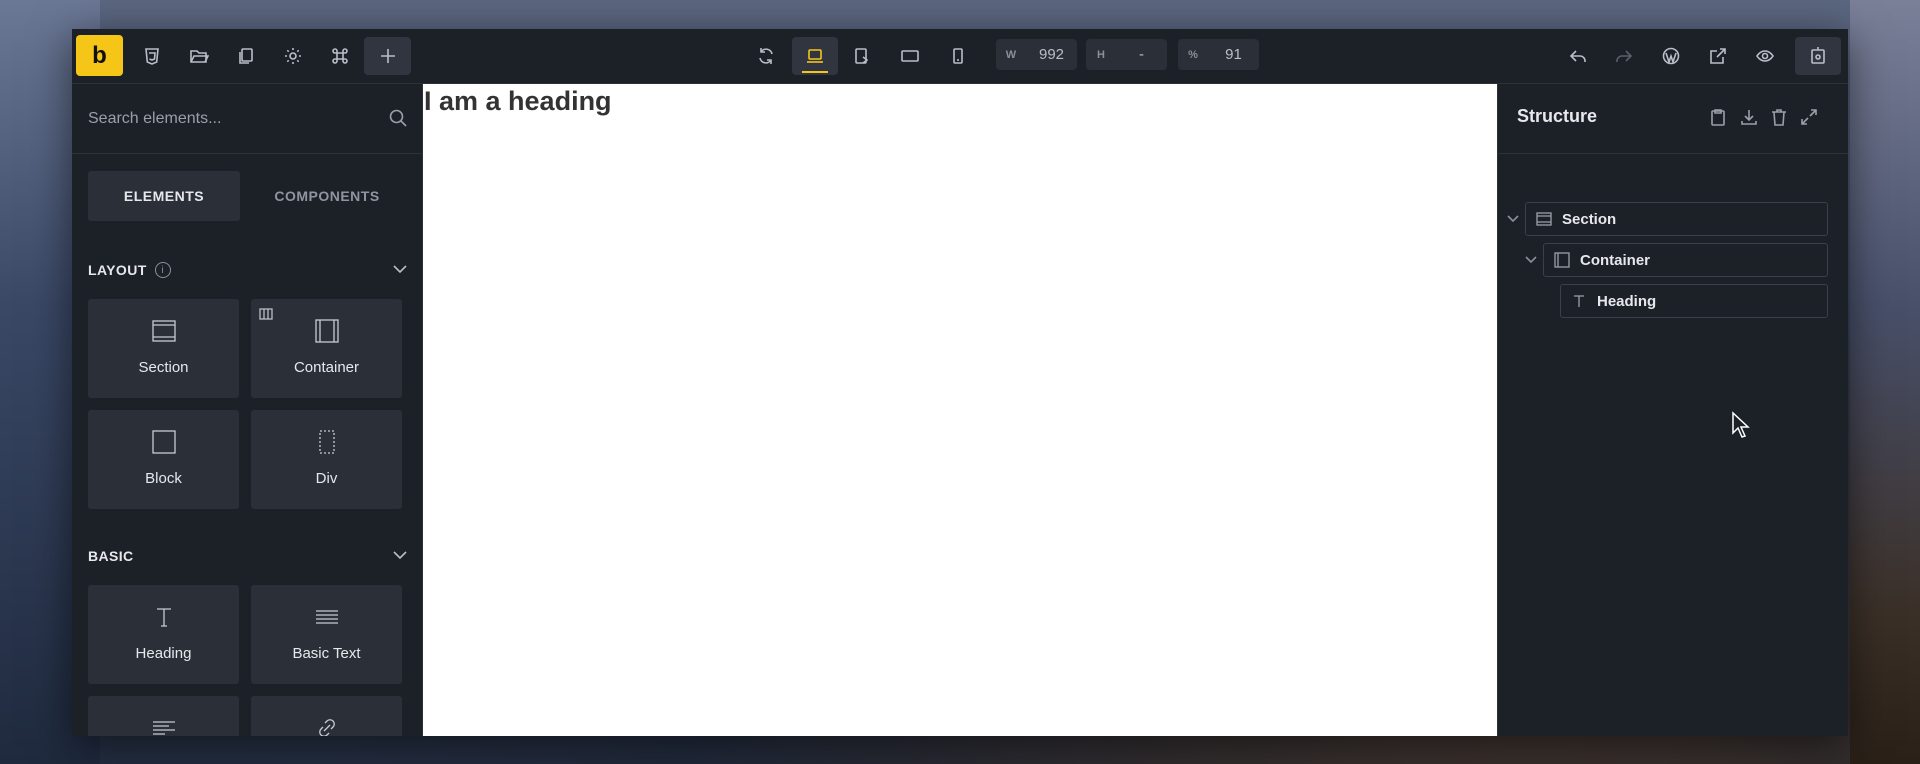  I want to click on element-card-basic-text: Basic Text, so click(326, 634).